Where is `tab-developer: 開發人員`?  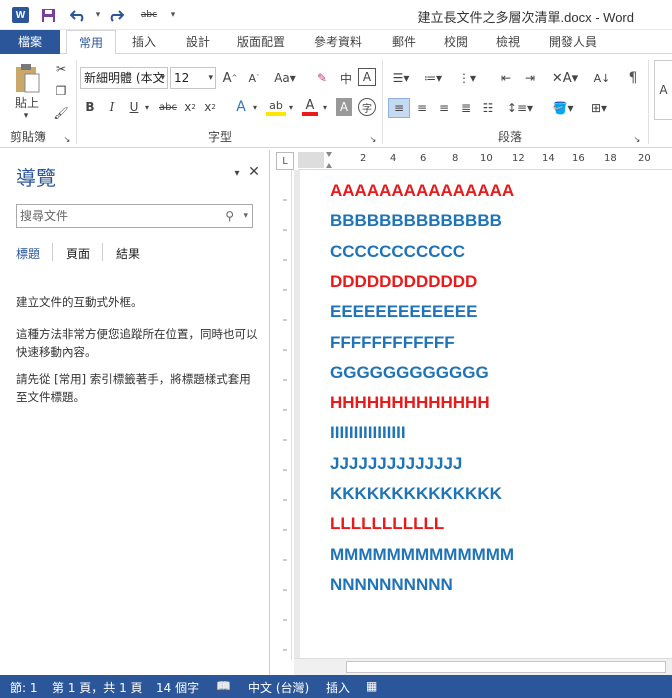 tab-developer: 開發人員 is located at coordinates (573, 42).